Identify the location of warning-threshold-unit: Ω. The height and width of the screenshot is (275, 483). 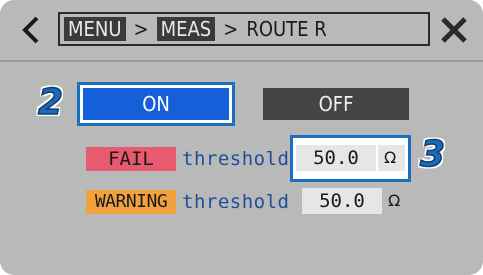
(394, 200).